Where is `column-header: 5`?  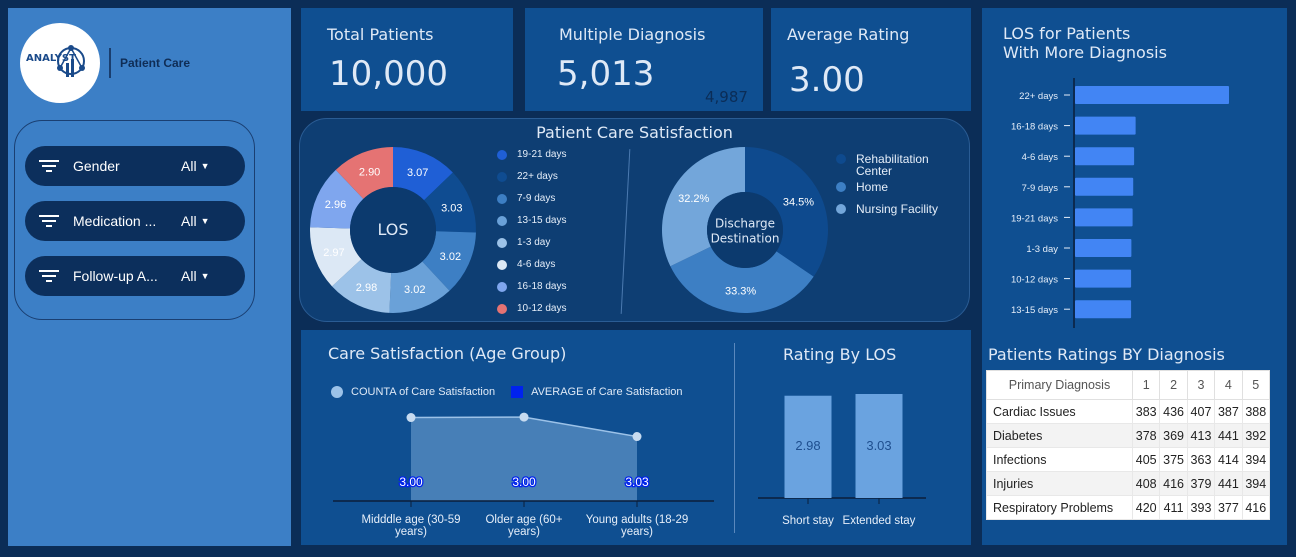
column-header: 5 is located at coordinates (1256, 385).